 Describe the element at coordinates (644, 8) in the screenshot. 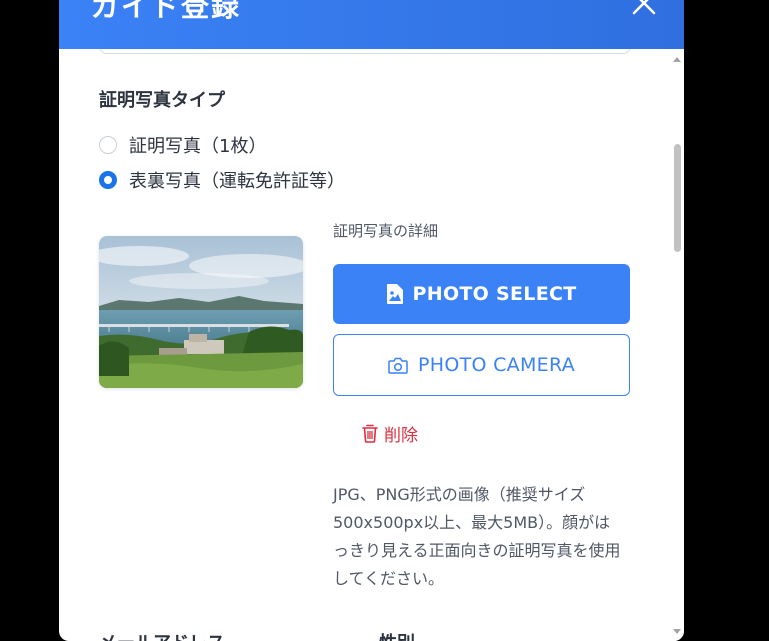

I see `close-icon` at that location.